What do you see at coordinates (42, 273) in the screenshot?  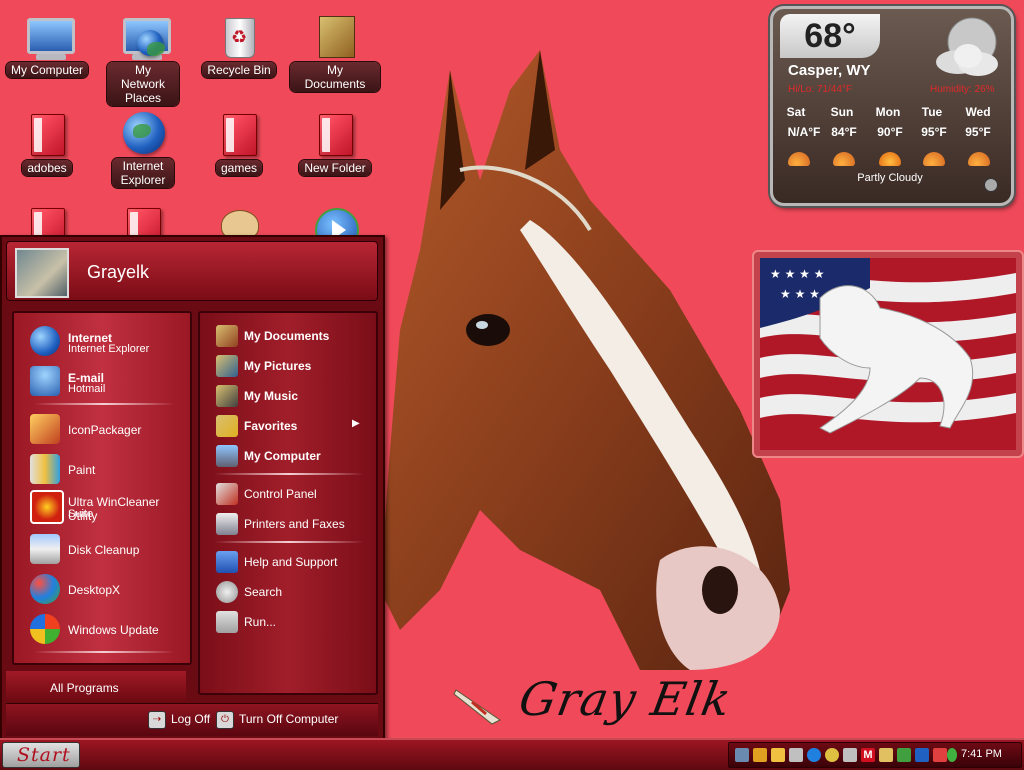 I see `avatar` at bounding box center [42, 273].